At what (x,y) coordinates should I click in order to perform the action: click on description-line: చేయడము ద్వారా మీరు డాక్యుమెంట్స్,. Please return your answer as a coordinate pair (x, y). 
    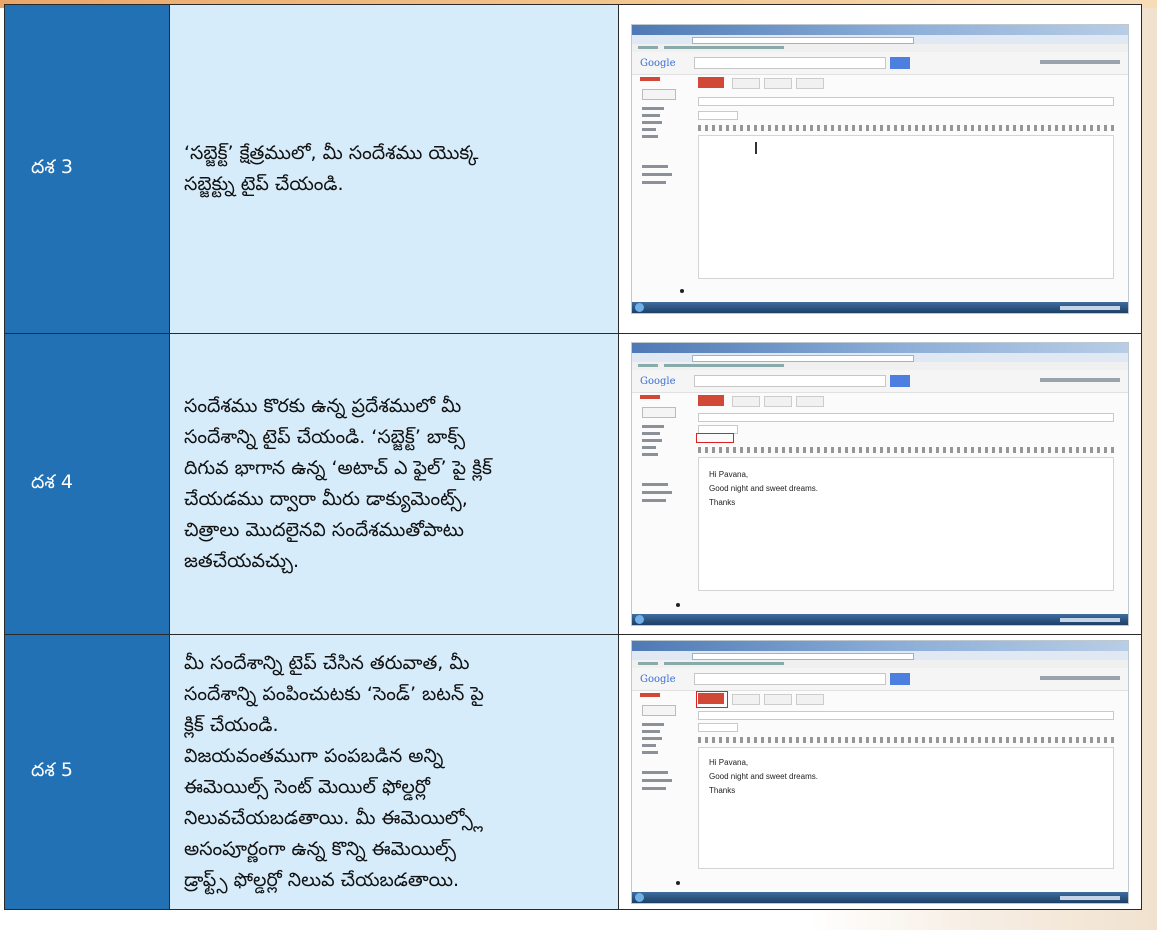
    Looking at the image, I should click on (326, 499).